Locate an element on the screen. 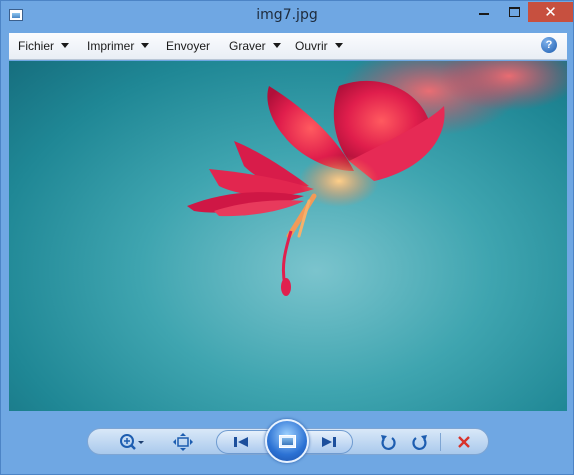  actual-size-button is located at coordinates (183, 442).